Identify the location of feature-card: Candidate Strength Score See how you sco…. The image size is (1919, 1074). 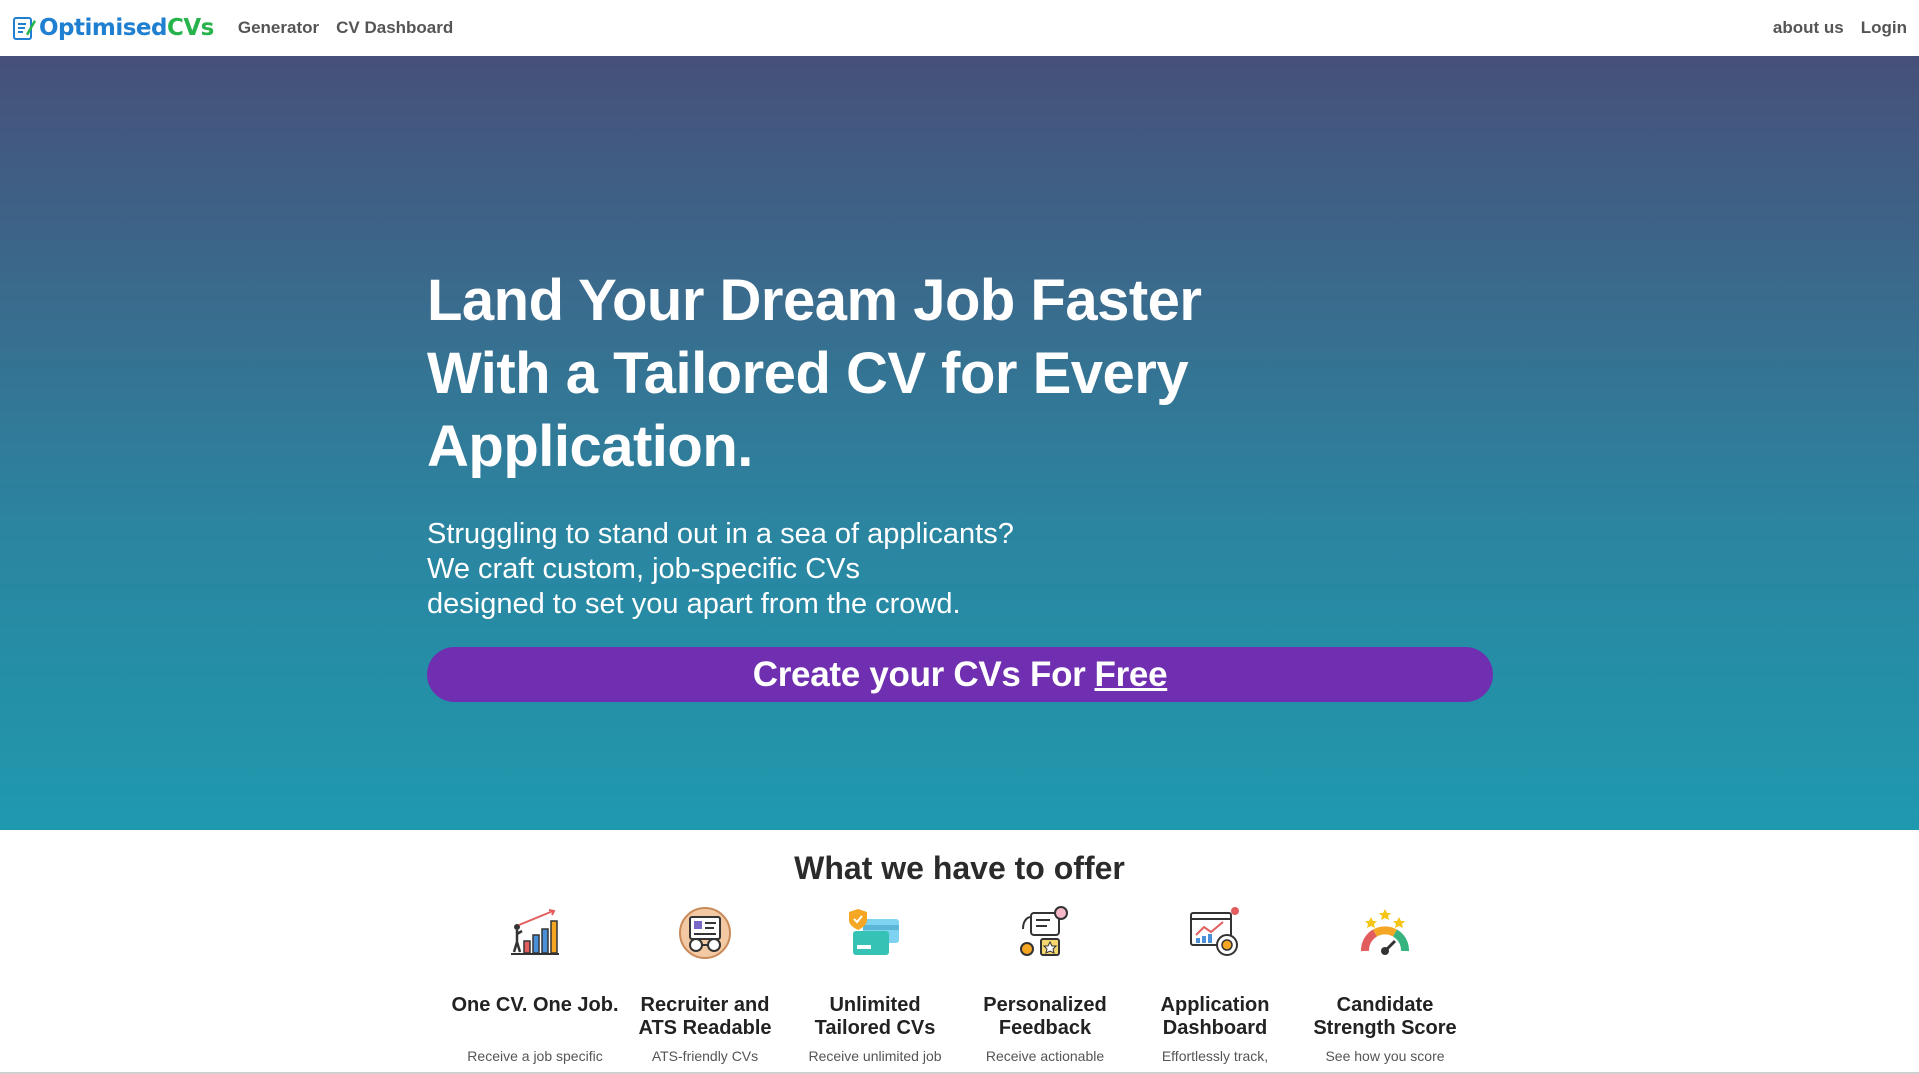
(1385, 984).